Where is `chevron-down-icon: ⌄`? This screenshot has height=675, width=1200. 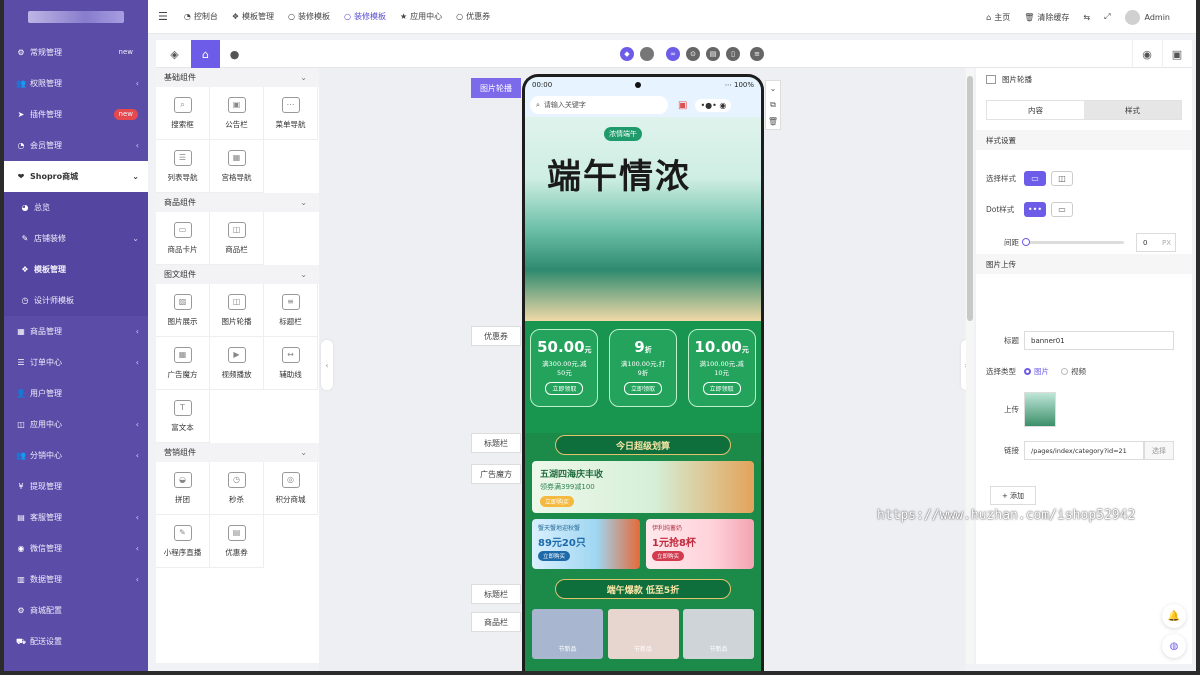 chevron-down-icon: ⌄ is located at coordinates (773, 88).